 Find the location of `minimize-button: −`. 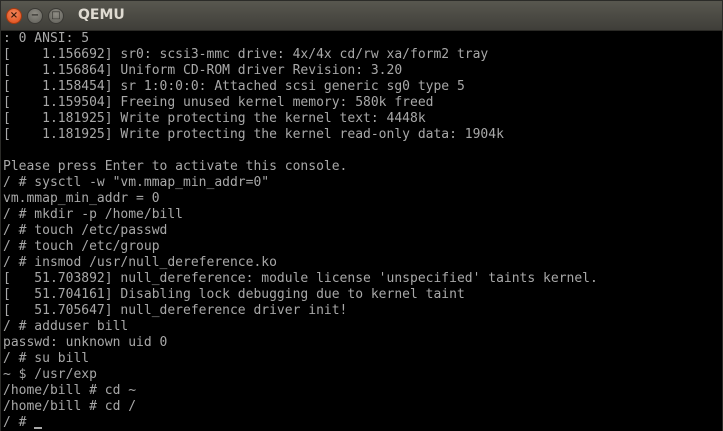

minimize-button: − is located at coordinates (35, 16).